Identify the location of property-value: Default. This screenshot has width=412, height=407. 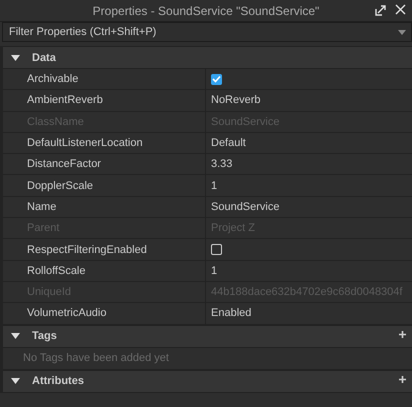
(228, 143).